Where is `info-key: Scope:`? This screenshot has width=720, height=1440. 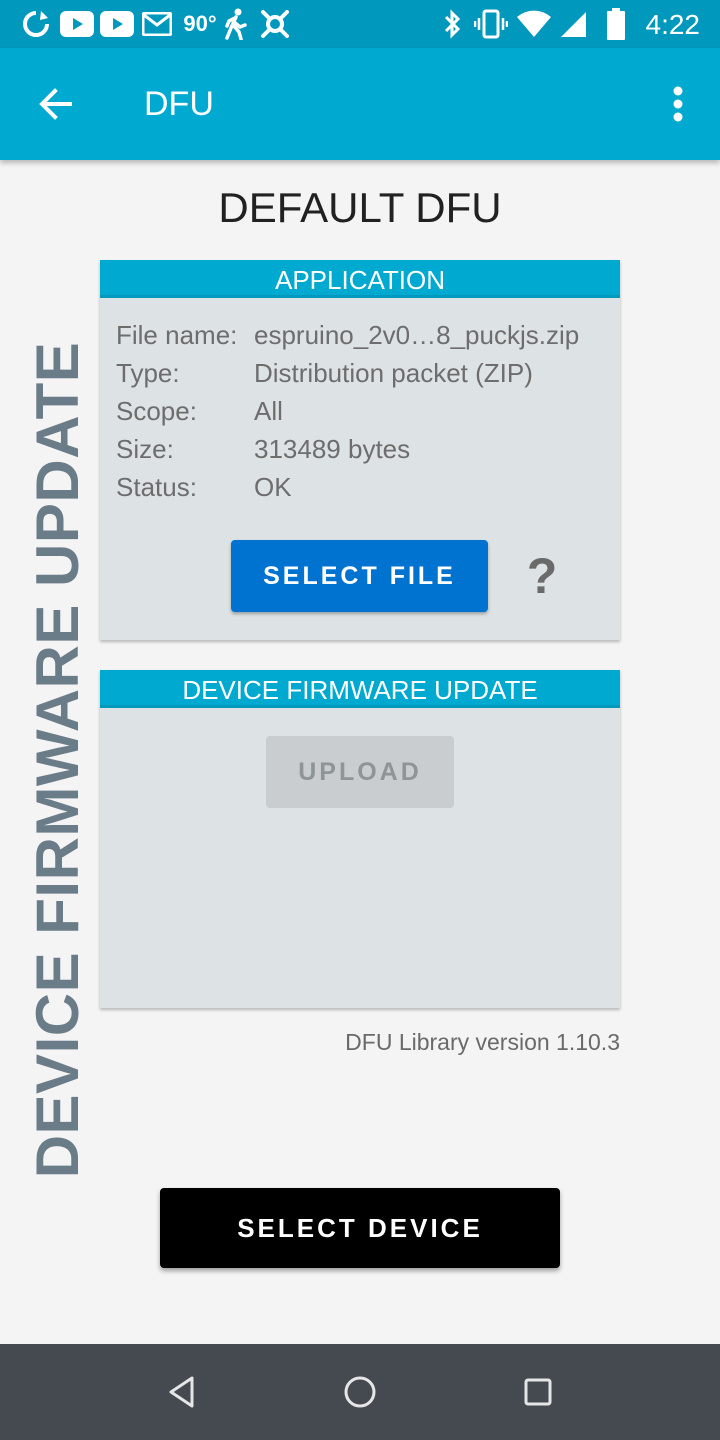 info-key: Scope: is located at coordinates (156, 411).